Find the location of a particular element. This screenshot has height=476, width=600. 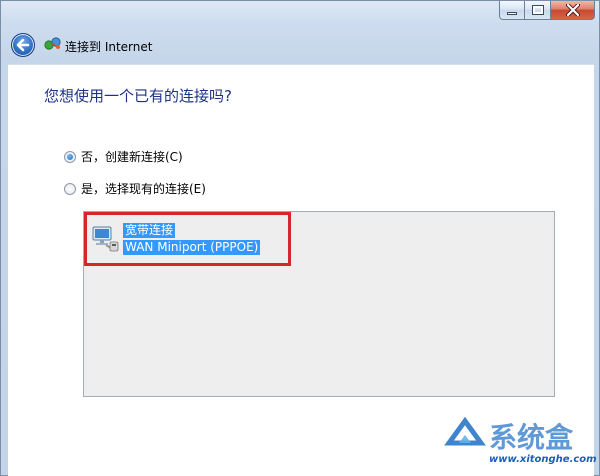

minimize-button is located at coordinates (512, 10).